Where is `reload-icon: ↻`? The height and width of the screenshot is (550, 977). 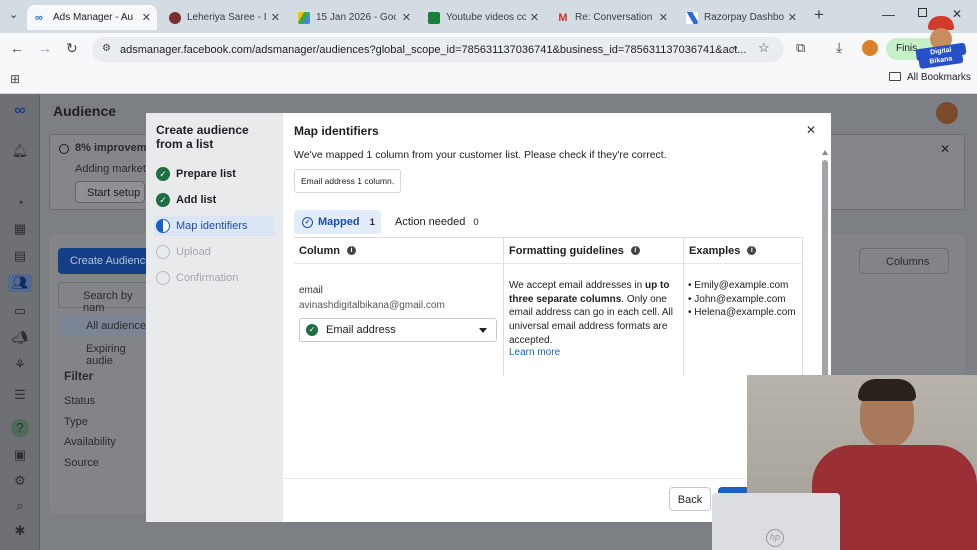
reload-icon: ↻ is located at coordinates (72, 48).